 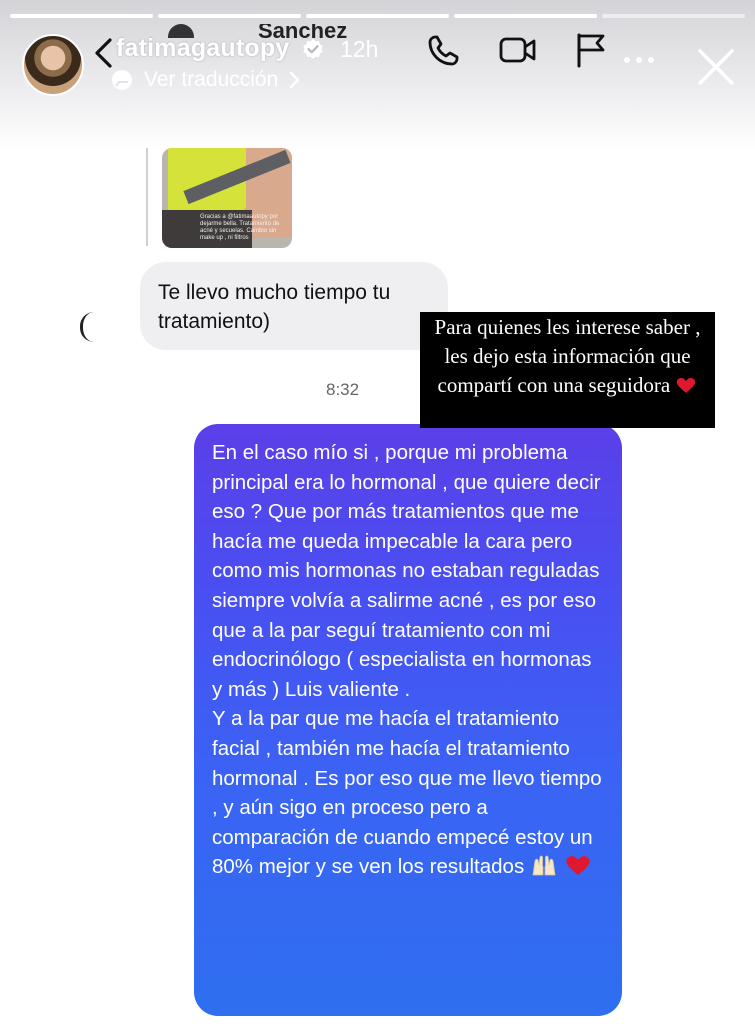 I want to click on phone-icon, so click(x=444, y=50).